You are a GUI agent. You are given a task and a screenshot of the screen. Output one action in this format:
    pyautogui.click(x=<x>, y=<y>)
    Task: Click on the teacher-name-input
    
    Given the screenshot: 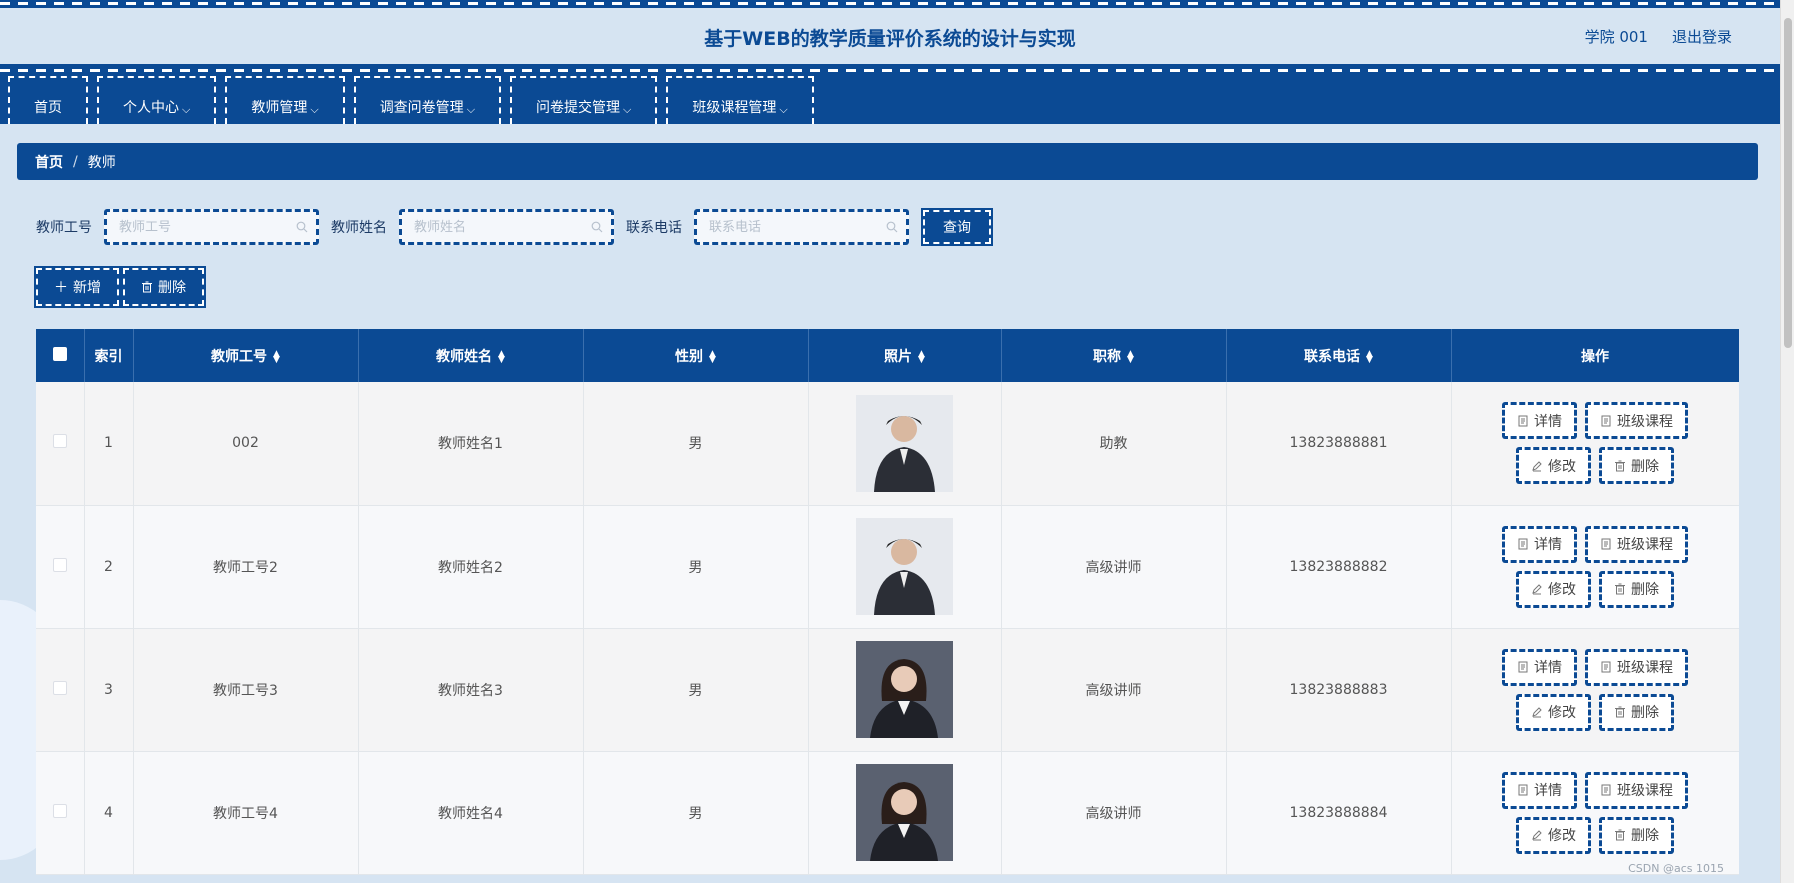 What is the action you would take?
    pyautogui.click(x=506, y=227)
    